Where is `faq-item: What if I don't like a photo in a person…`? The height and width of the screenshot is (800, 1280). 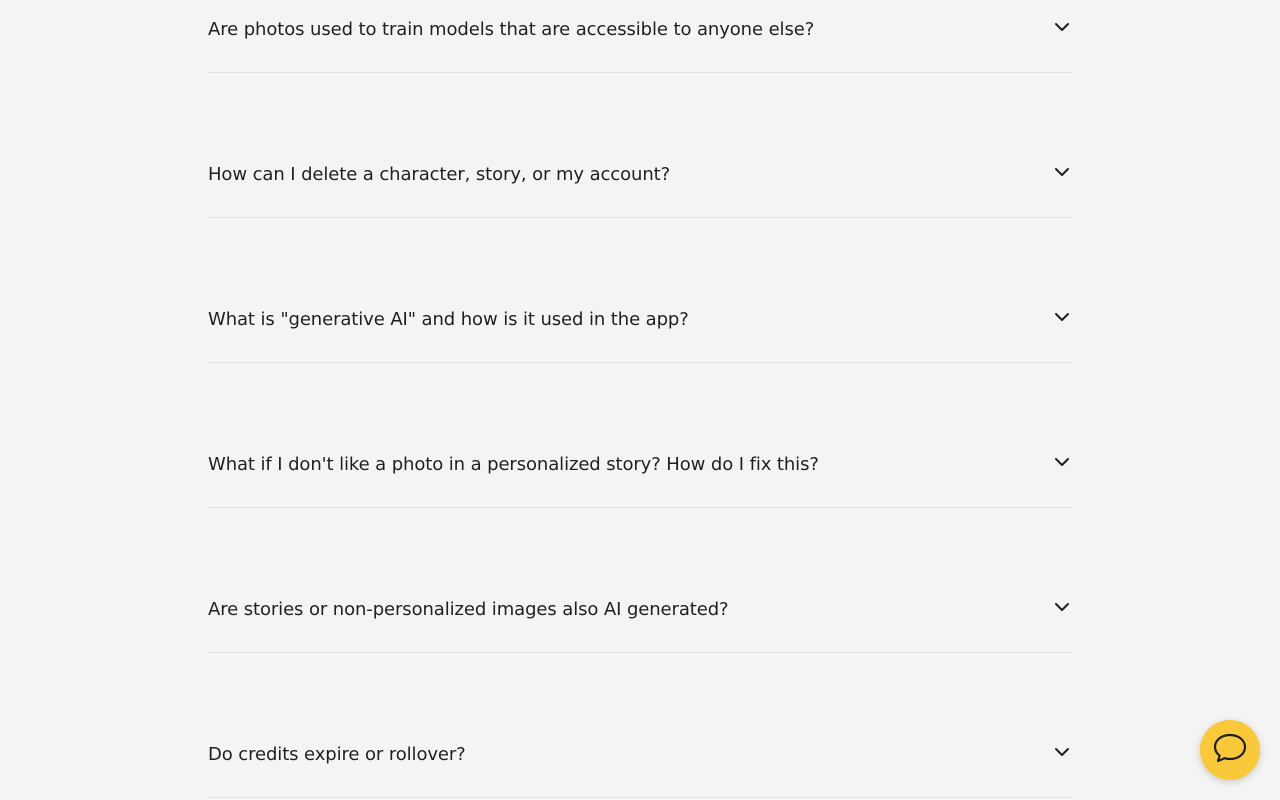 faq-item: What if I don't like a photo in a person… is located at coordinates (640, 435).